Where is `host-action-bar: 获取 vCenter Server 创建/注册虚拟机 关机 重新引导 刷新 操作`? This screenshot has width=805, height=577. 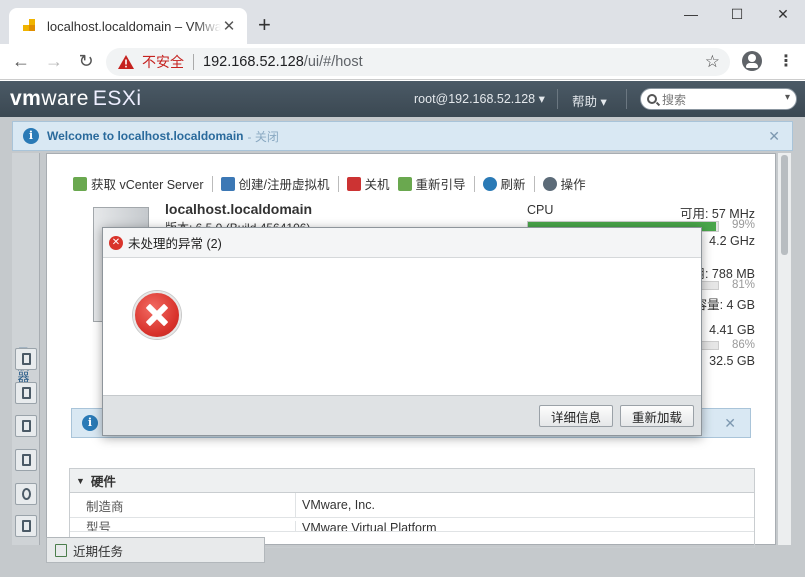 host-action-bar: 获取 vCenter Server 创建/注册虚拟机 关机 重新引导 刷新 操作 is located at coordinates (333, 183).